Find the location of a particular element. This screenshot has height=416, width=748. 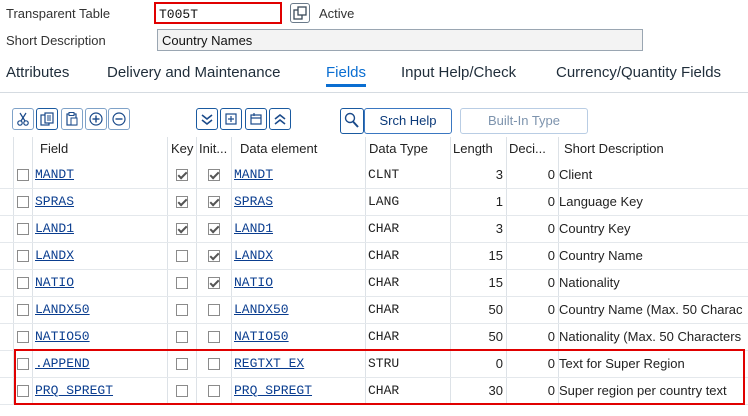

insert-row-button is located at coordinates (96, 119).